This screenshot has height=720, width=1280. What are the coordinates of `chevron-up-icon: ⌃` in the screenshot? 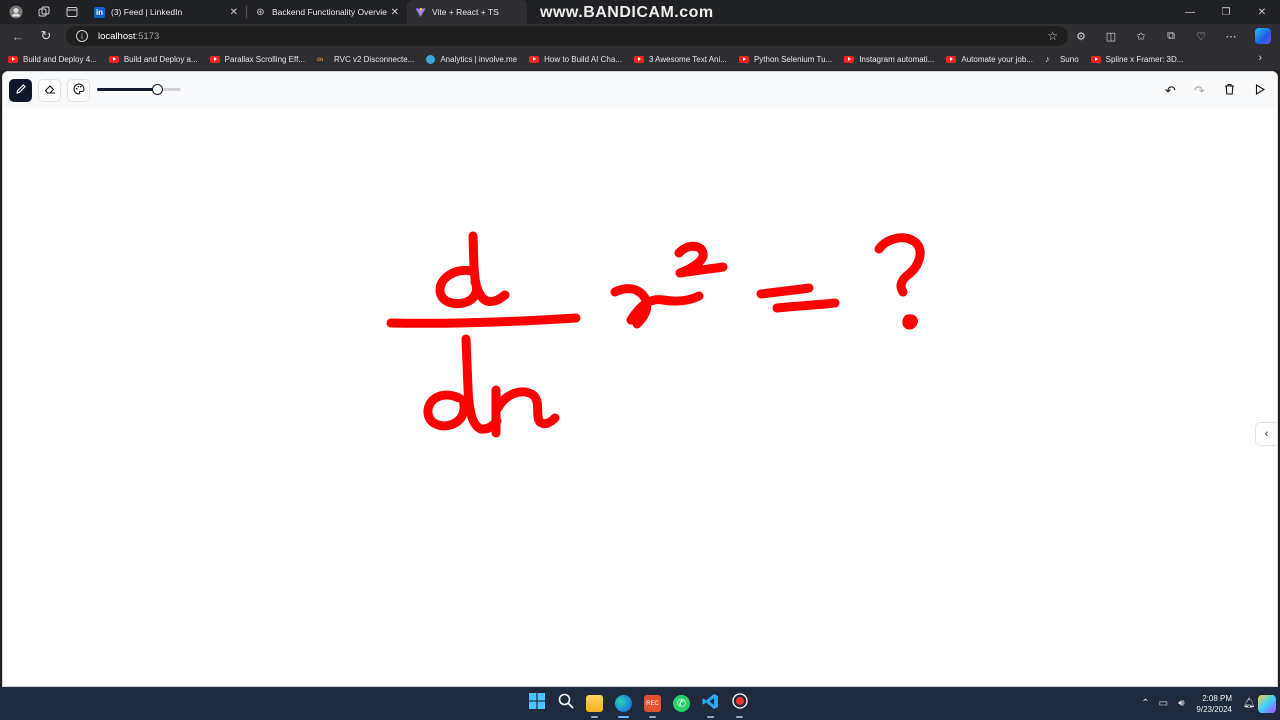 It's located at (1145, 703).